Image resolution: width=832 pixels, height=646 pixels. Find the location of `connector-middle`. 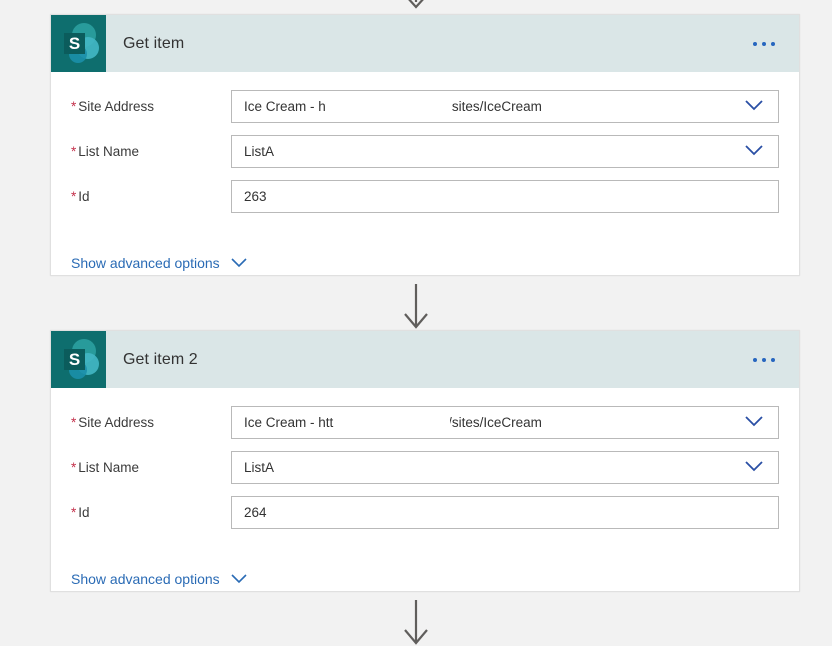

connector-middle is located at coordinates (416, 307).